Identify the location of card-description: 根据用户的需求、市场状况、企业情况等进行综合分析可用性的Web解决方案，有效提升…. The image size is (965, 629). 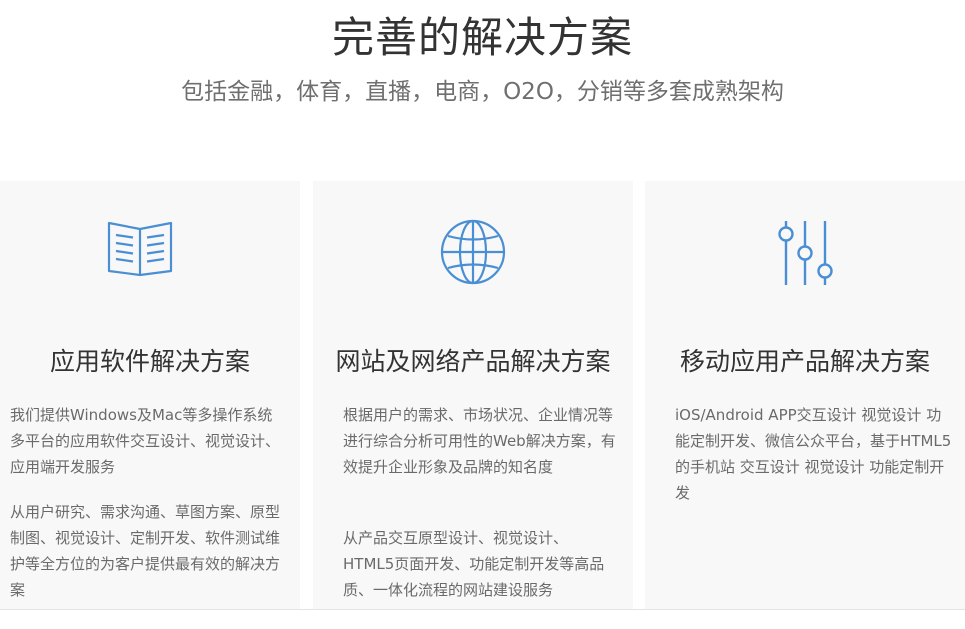
(479, 441).